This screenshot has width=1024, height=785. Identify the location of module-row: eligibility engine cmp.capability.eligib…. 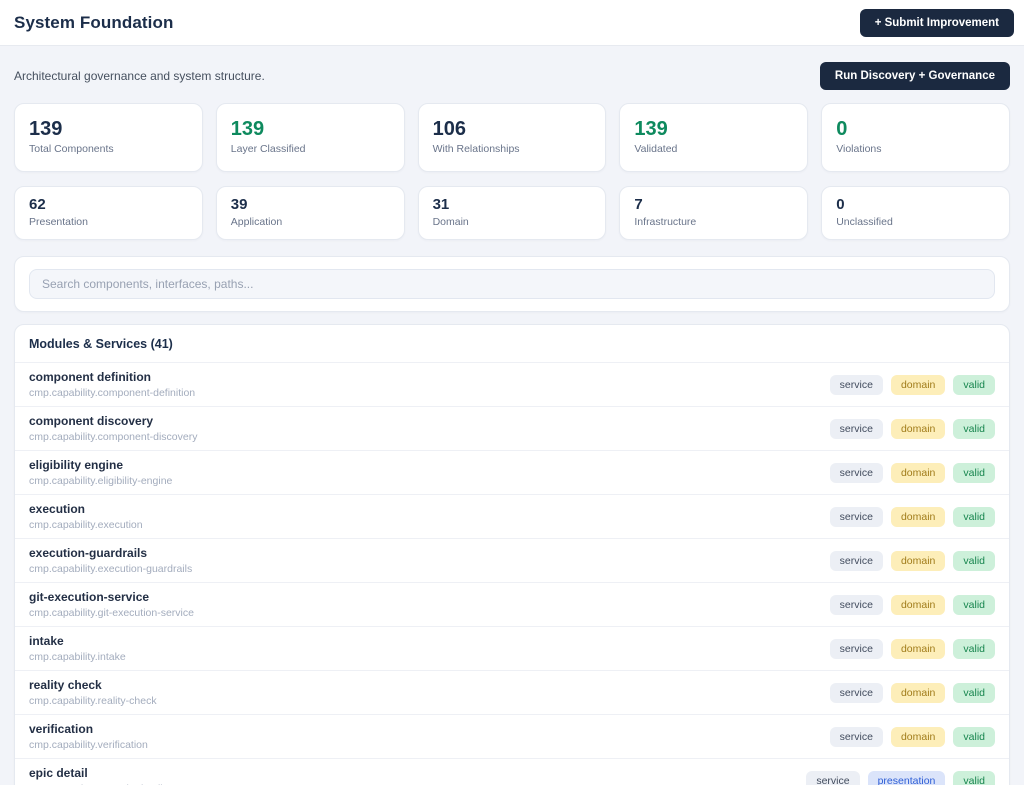
(512, 473).